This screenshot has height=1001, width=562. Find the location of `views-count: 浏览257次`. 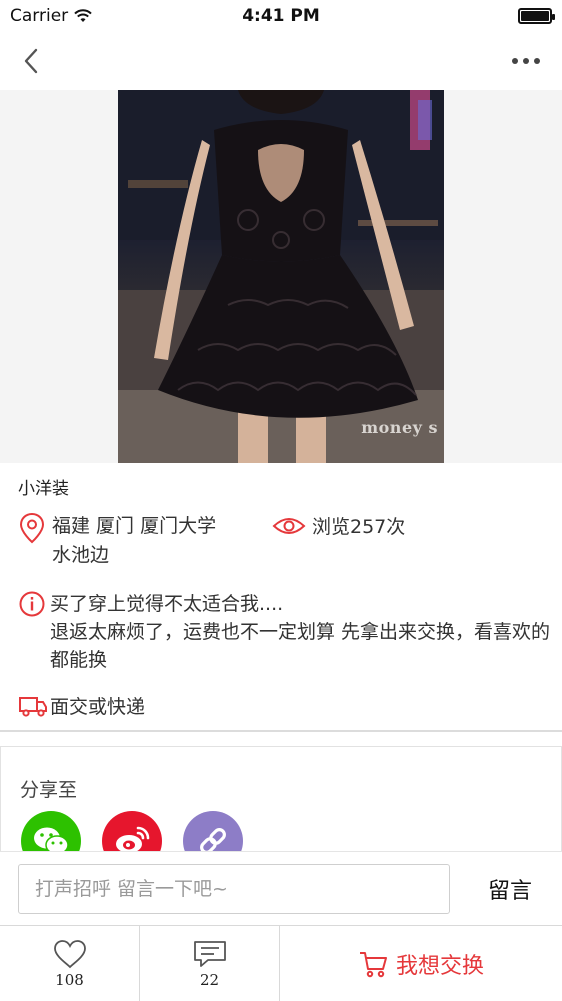

views-count: 浏览257次 is located at coordinates (359, 527).